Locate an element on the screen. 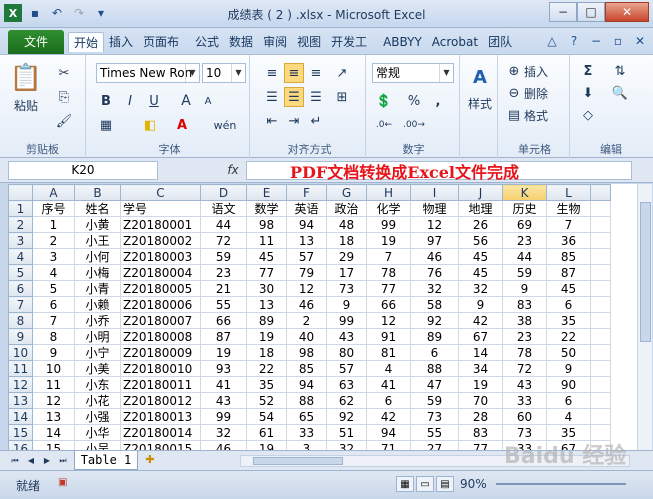  cell: Z20180013 is located at coordinates (160, 416).